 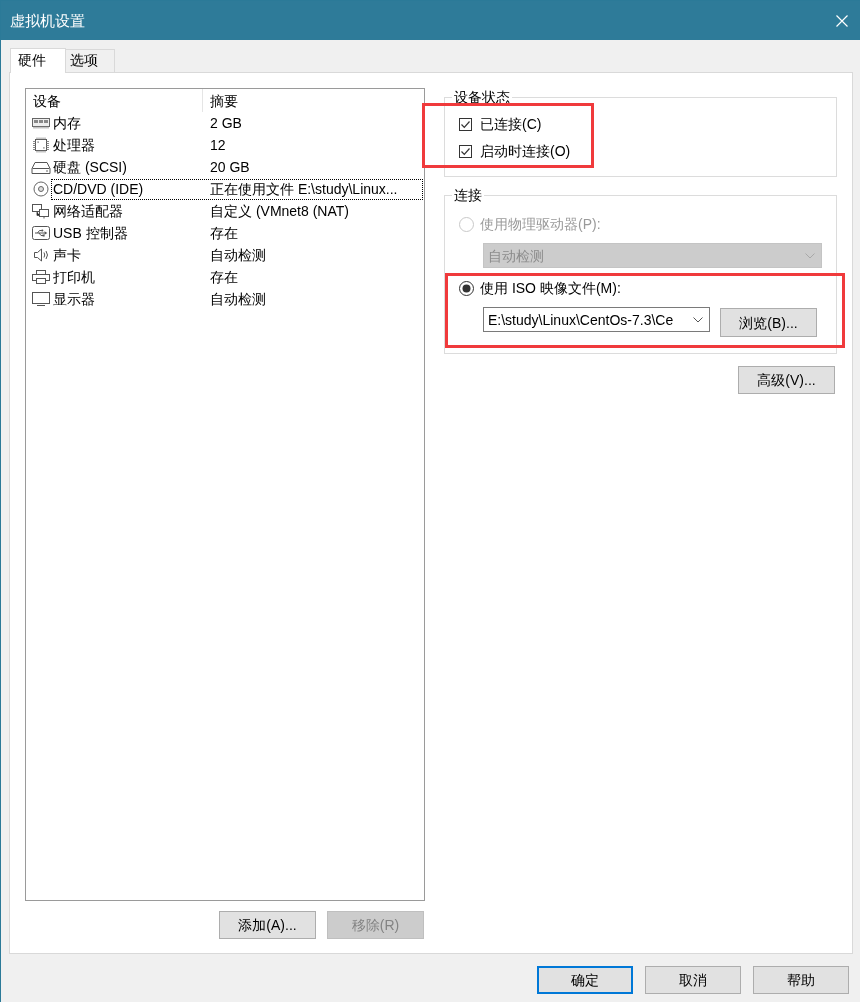 What do you see at coordinates (550, 288) in the screenshot?
I see `radio-label: 使用 ISO 映像文件(M):` at bounding box center [550, 288].